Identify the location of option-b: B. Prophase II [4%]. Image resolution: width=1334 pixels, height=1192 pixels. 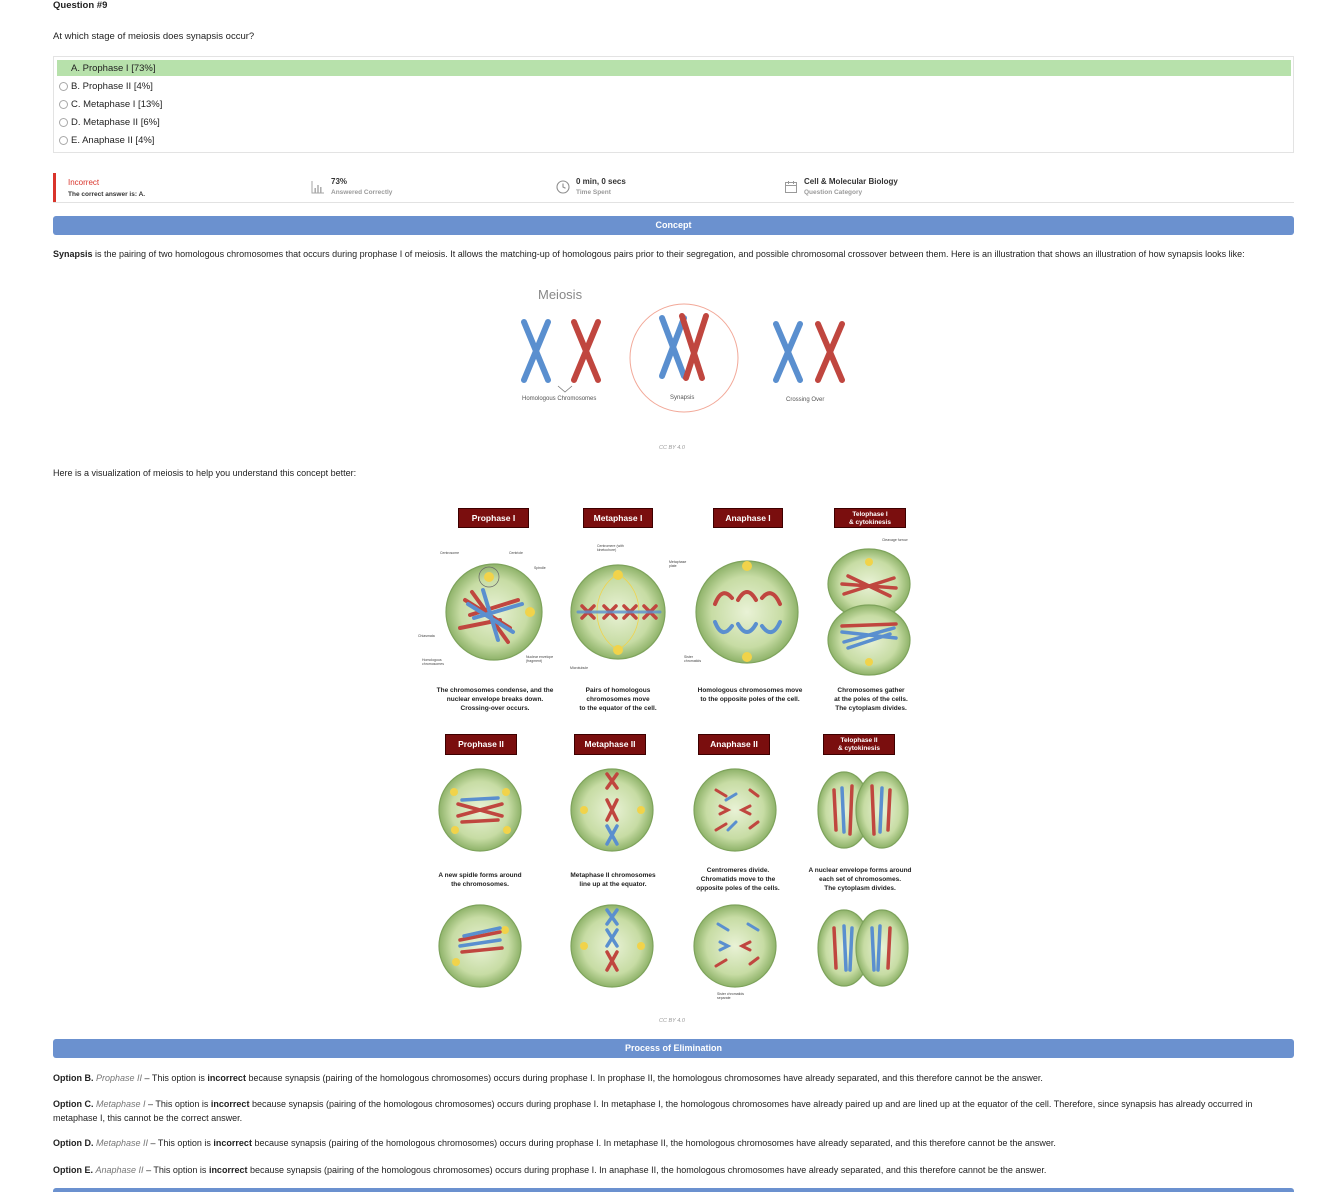
(674, 86).